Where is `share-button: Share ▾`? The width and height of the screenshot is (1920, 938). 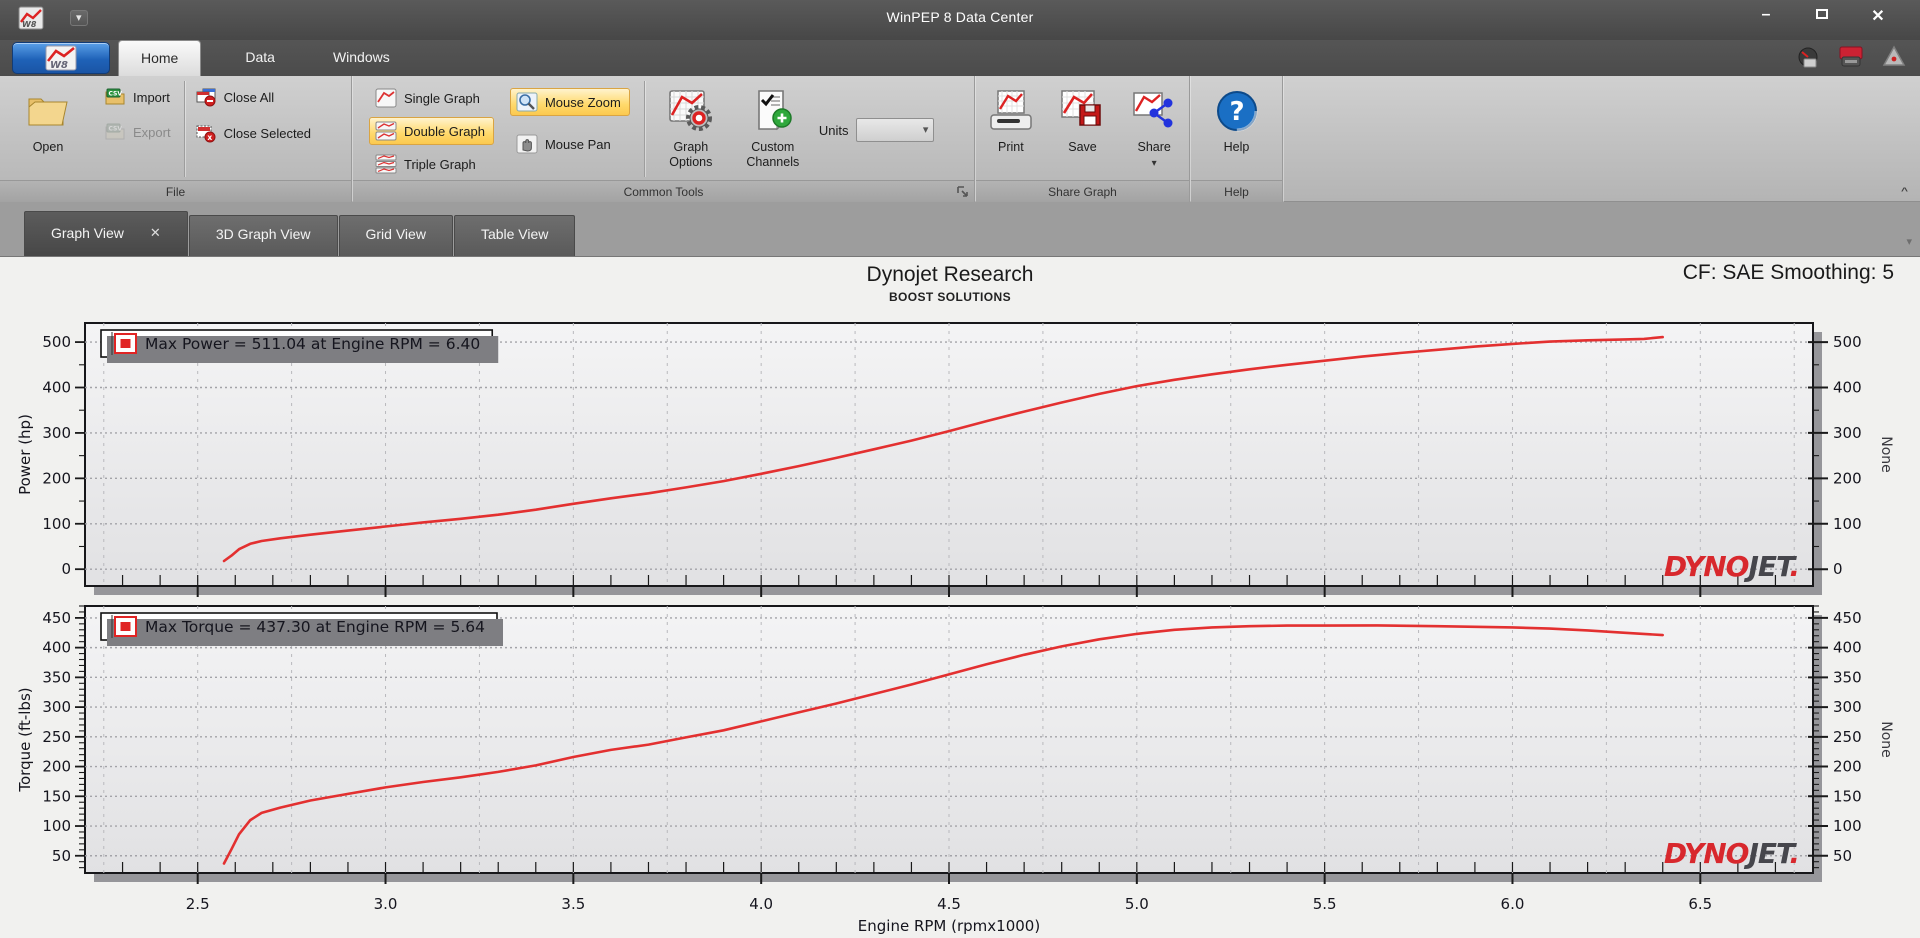 share-button: Share ▾ is located at coordinates (1154, 124).